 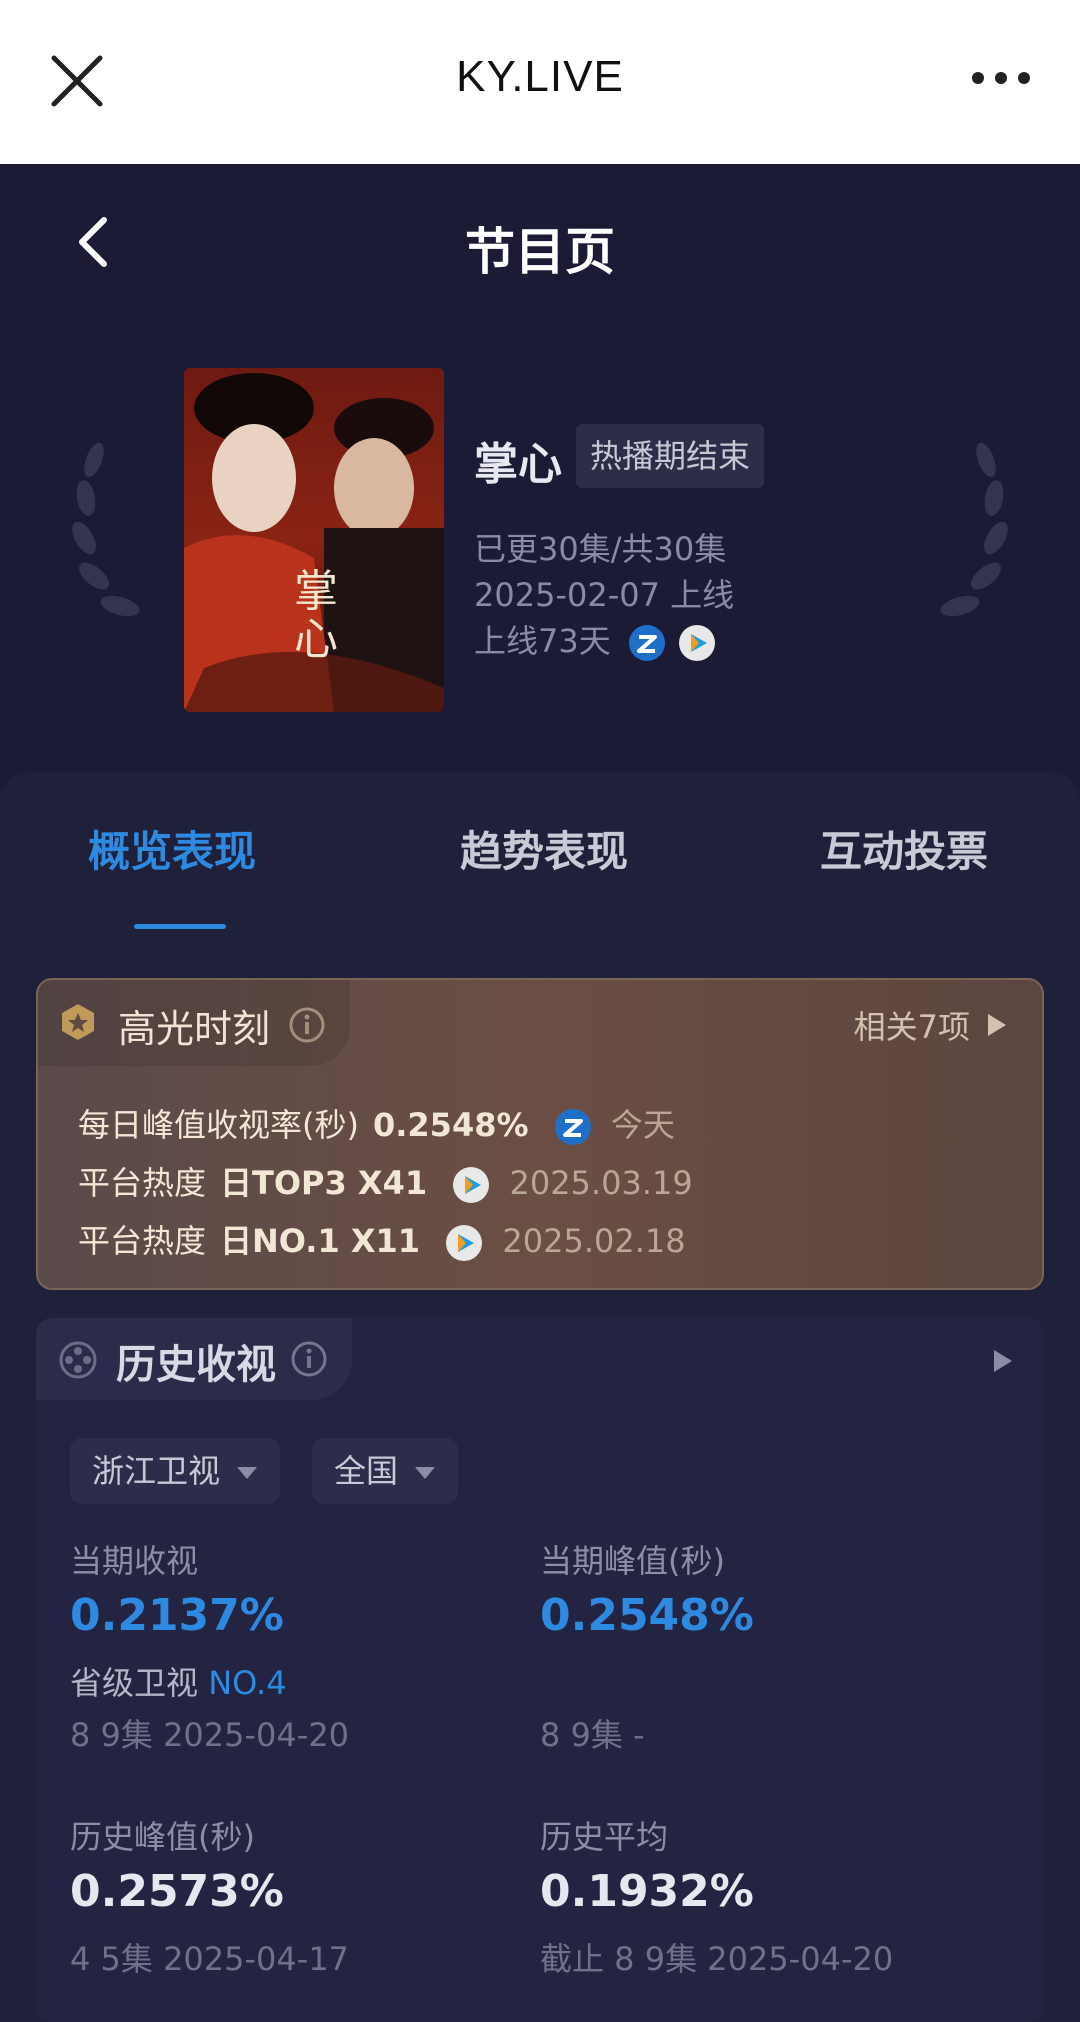 I want to click on show-poster: 掌心, so click(x=314, y=540).